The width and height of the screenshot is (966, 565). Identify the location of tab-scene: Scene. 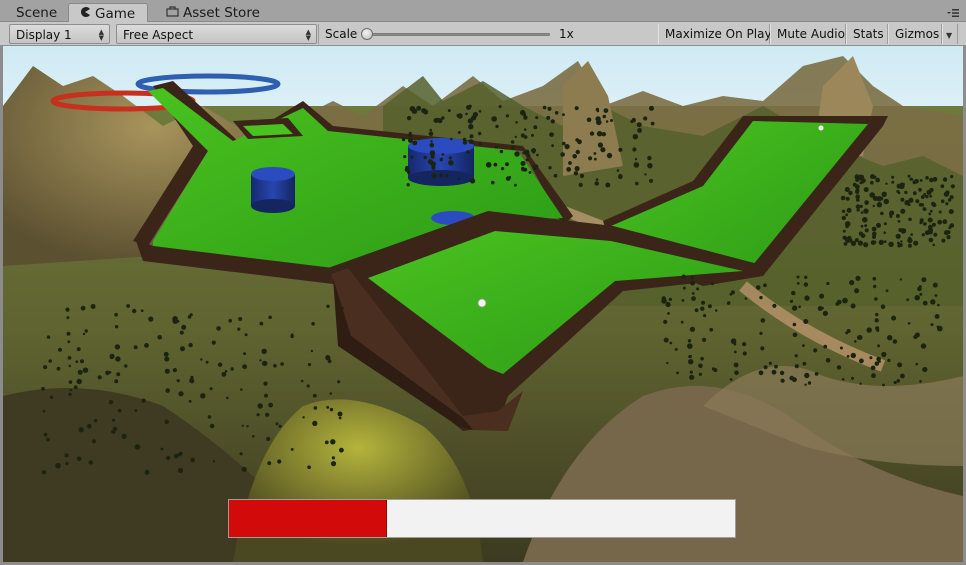
(34, 13).